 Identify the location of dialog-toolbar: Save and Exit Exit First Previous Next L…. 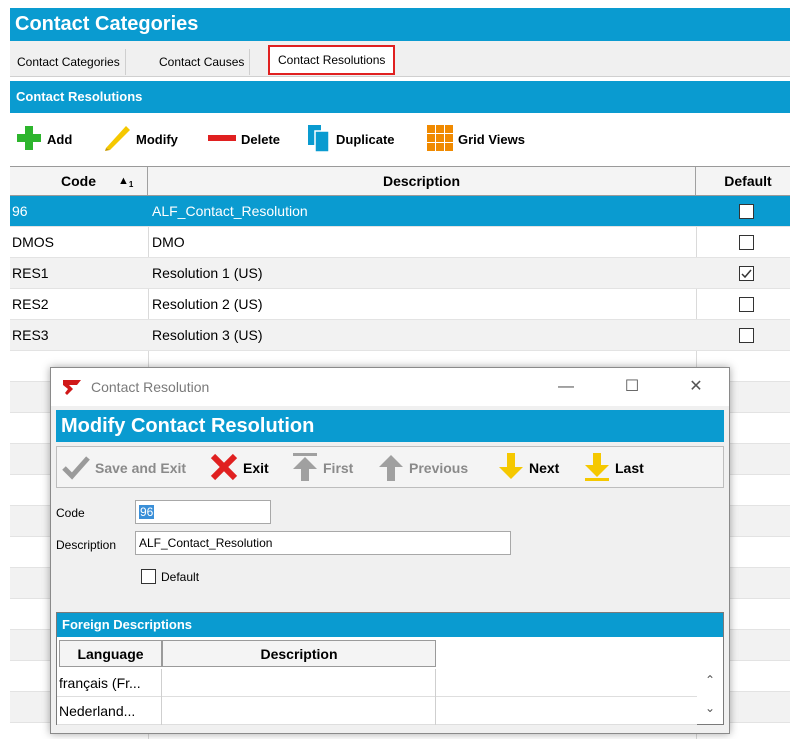
(390, 467).